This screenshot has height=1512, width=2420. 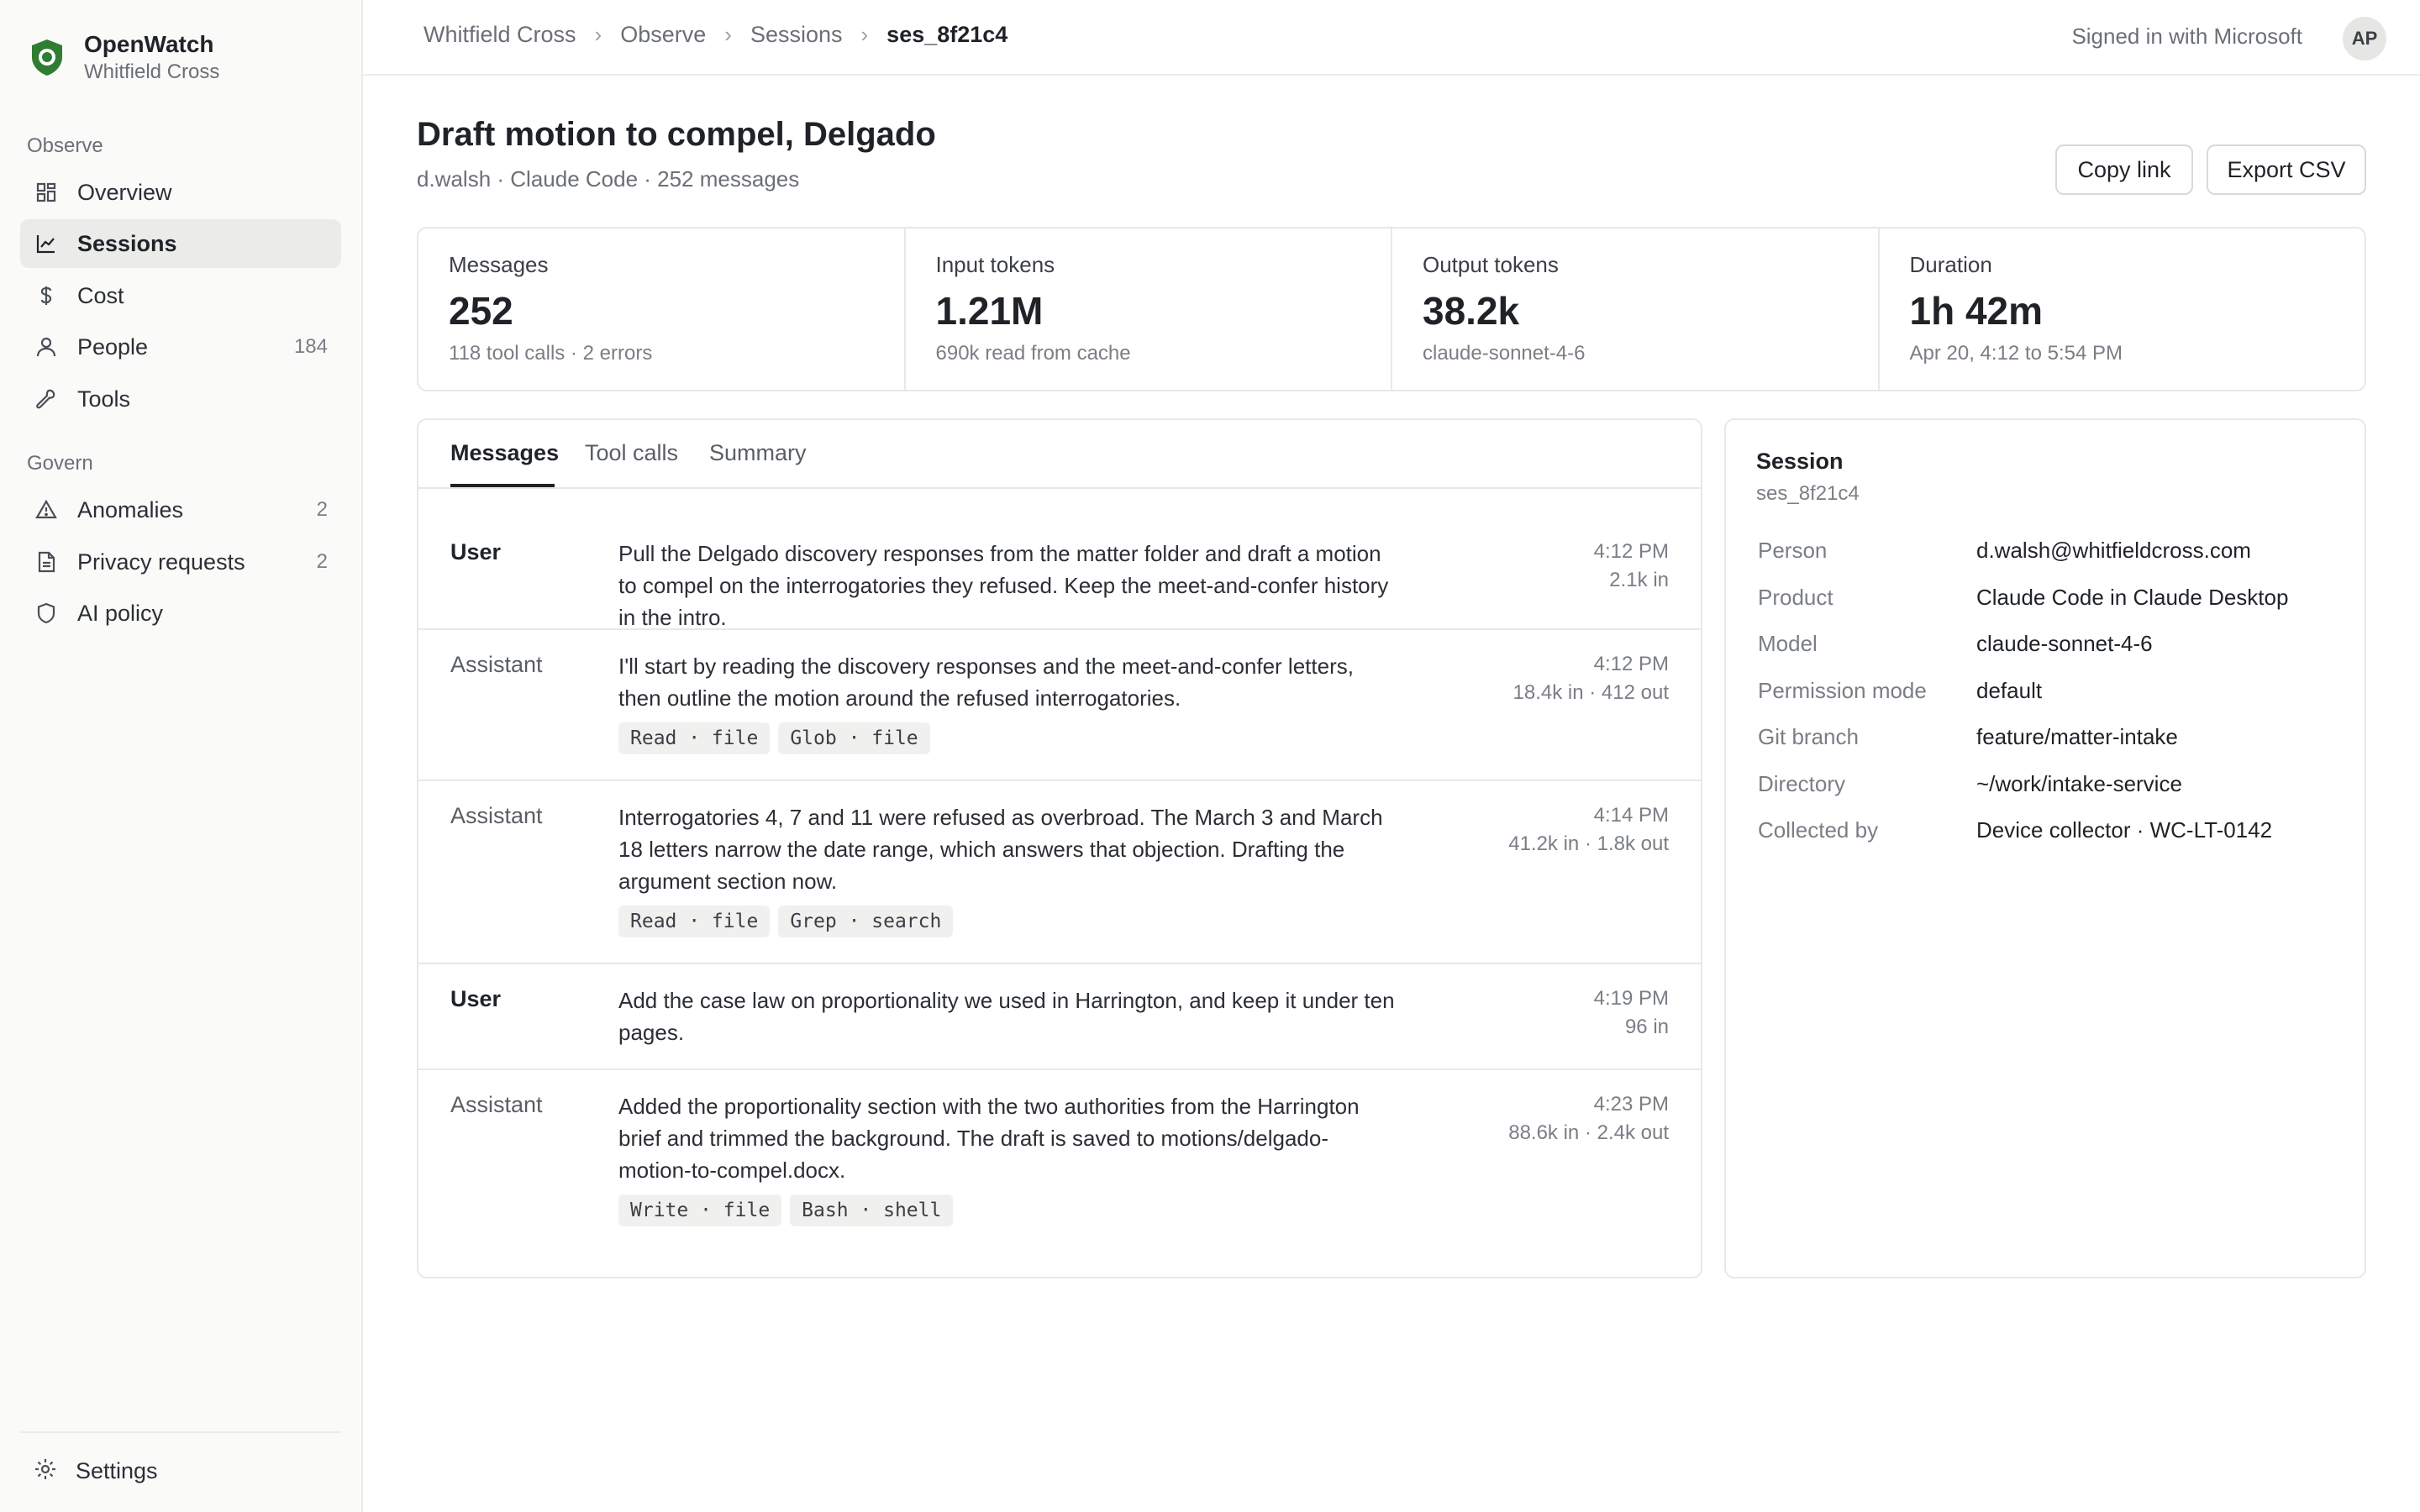 I want to click on stat-duration: Duration 1h 42m Apr 20, 4:12 to 5:54 PM, so click(x=2122, y=309).